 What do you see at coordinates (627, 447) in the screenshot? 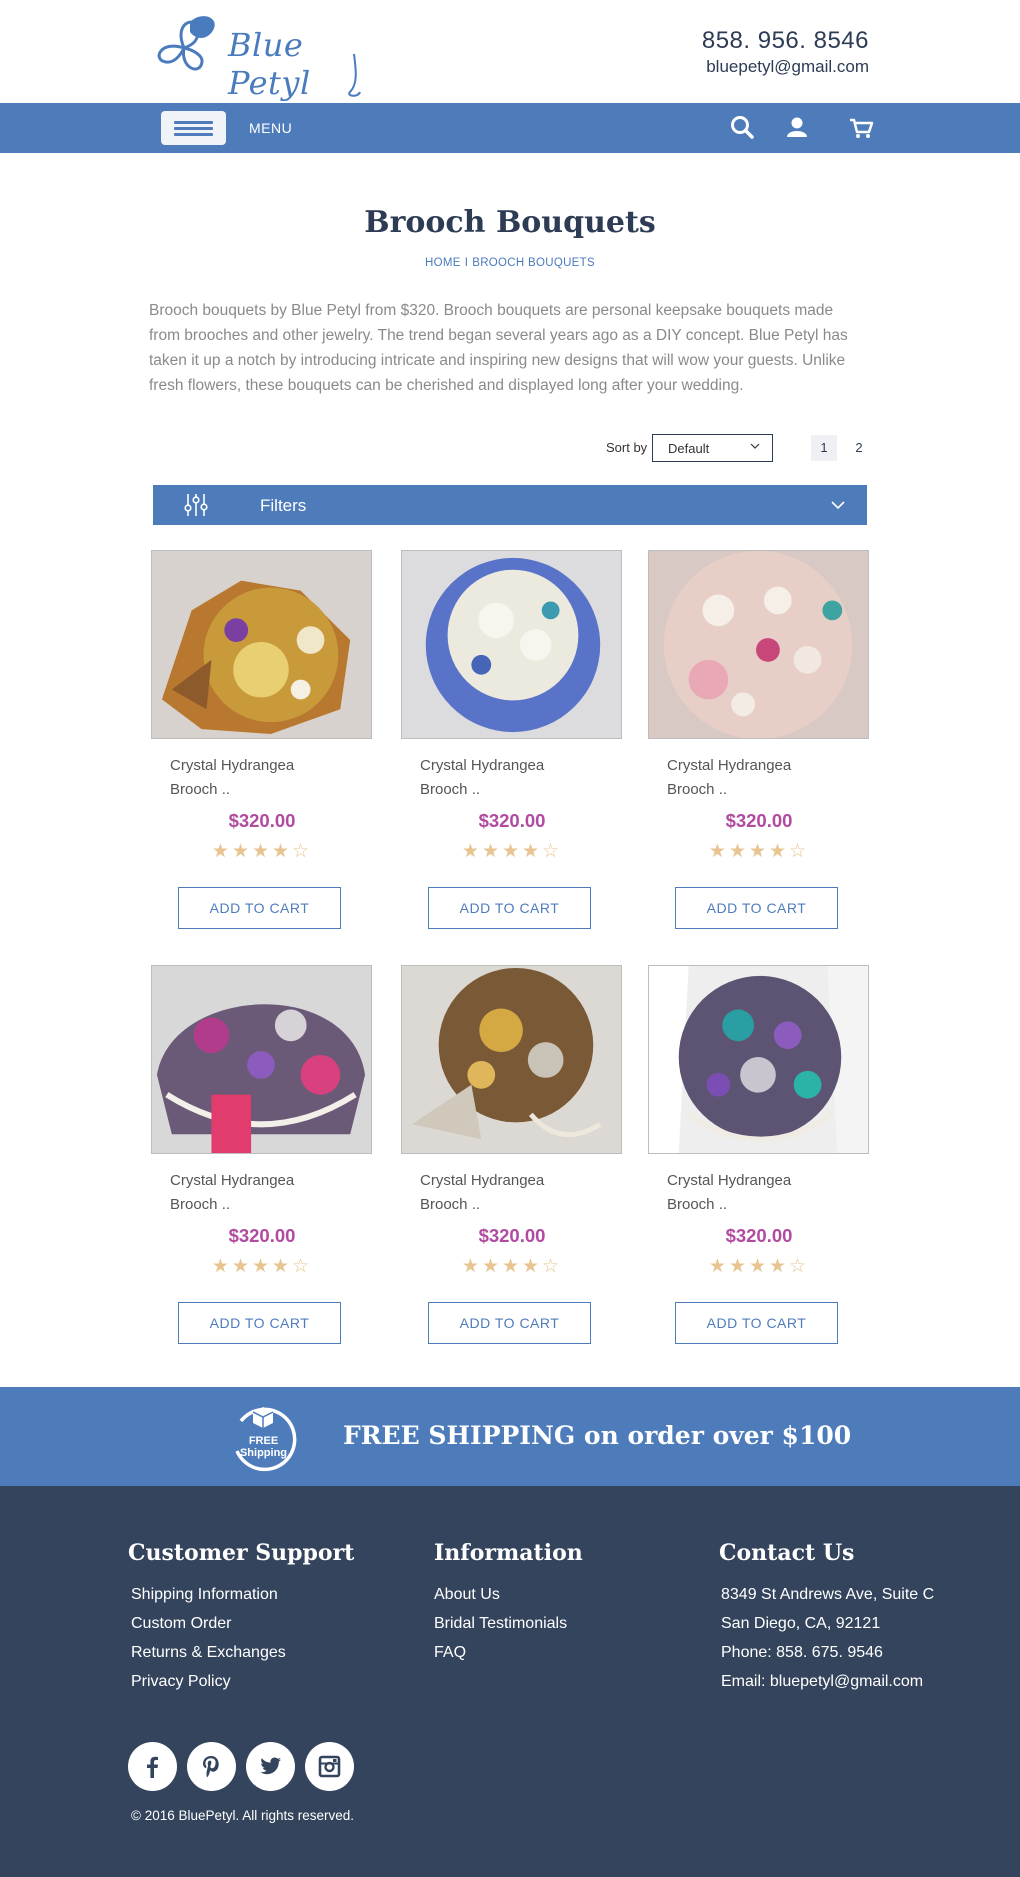
I see `sort-label: Sort by` at bounding box center [627, 447].